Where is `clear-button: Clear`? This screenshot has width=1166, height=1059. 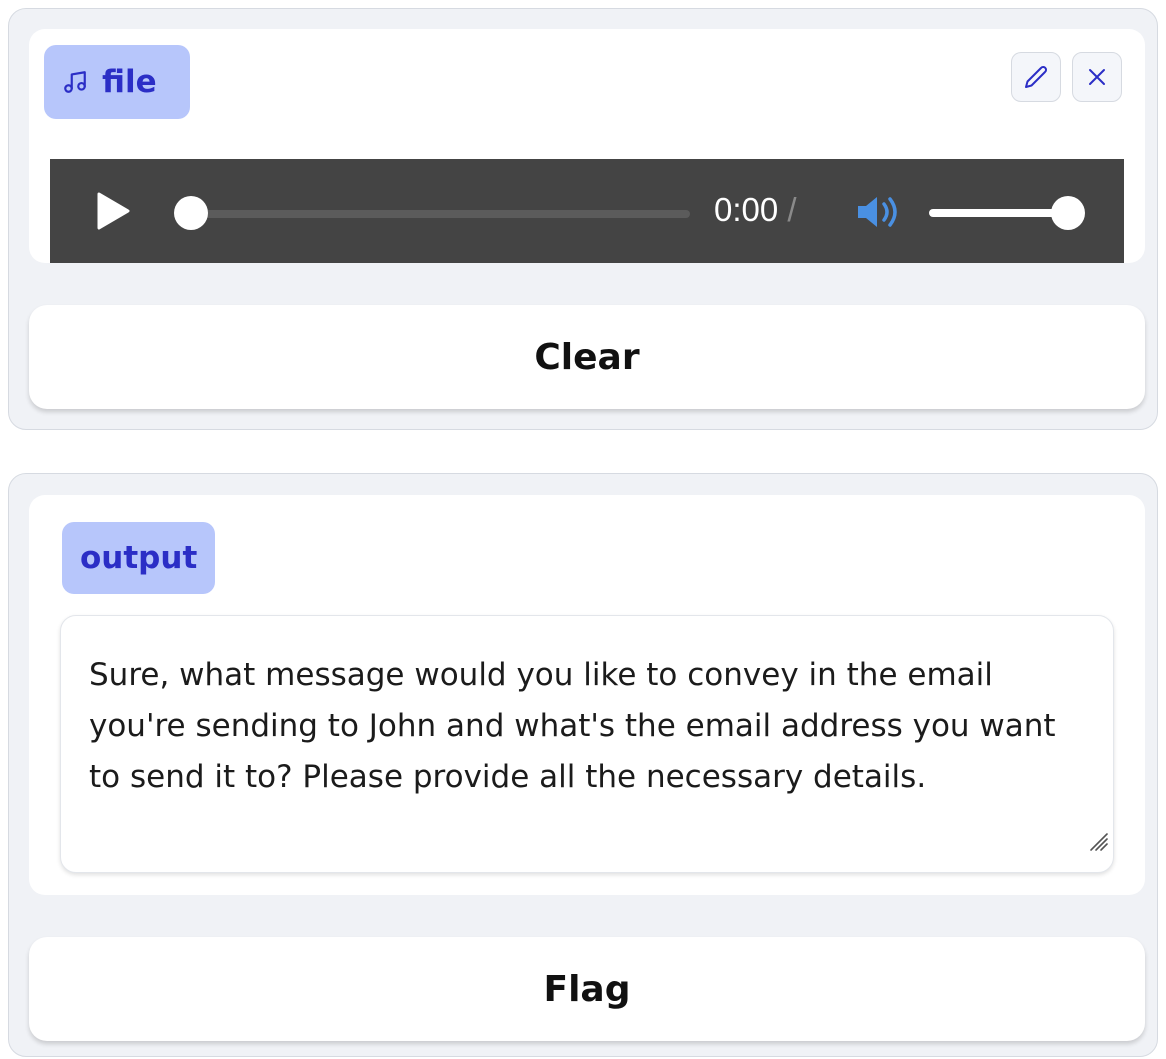 clear-button: Clear is located at coordinates (587, 357).